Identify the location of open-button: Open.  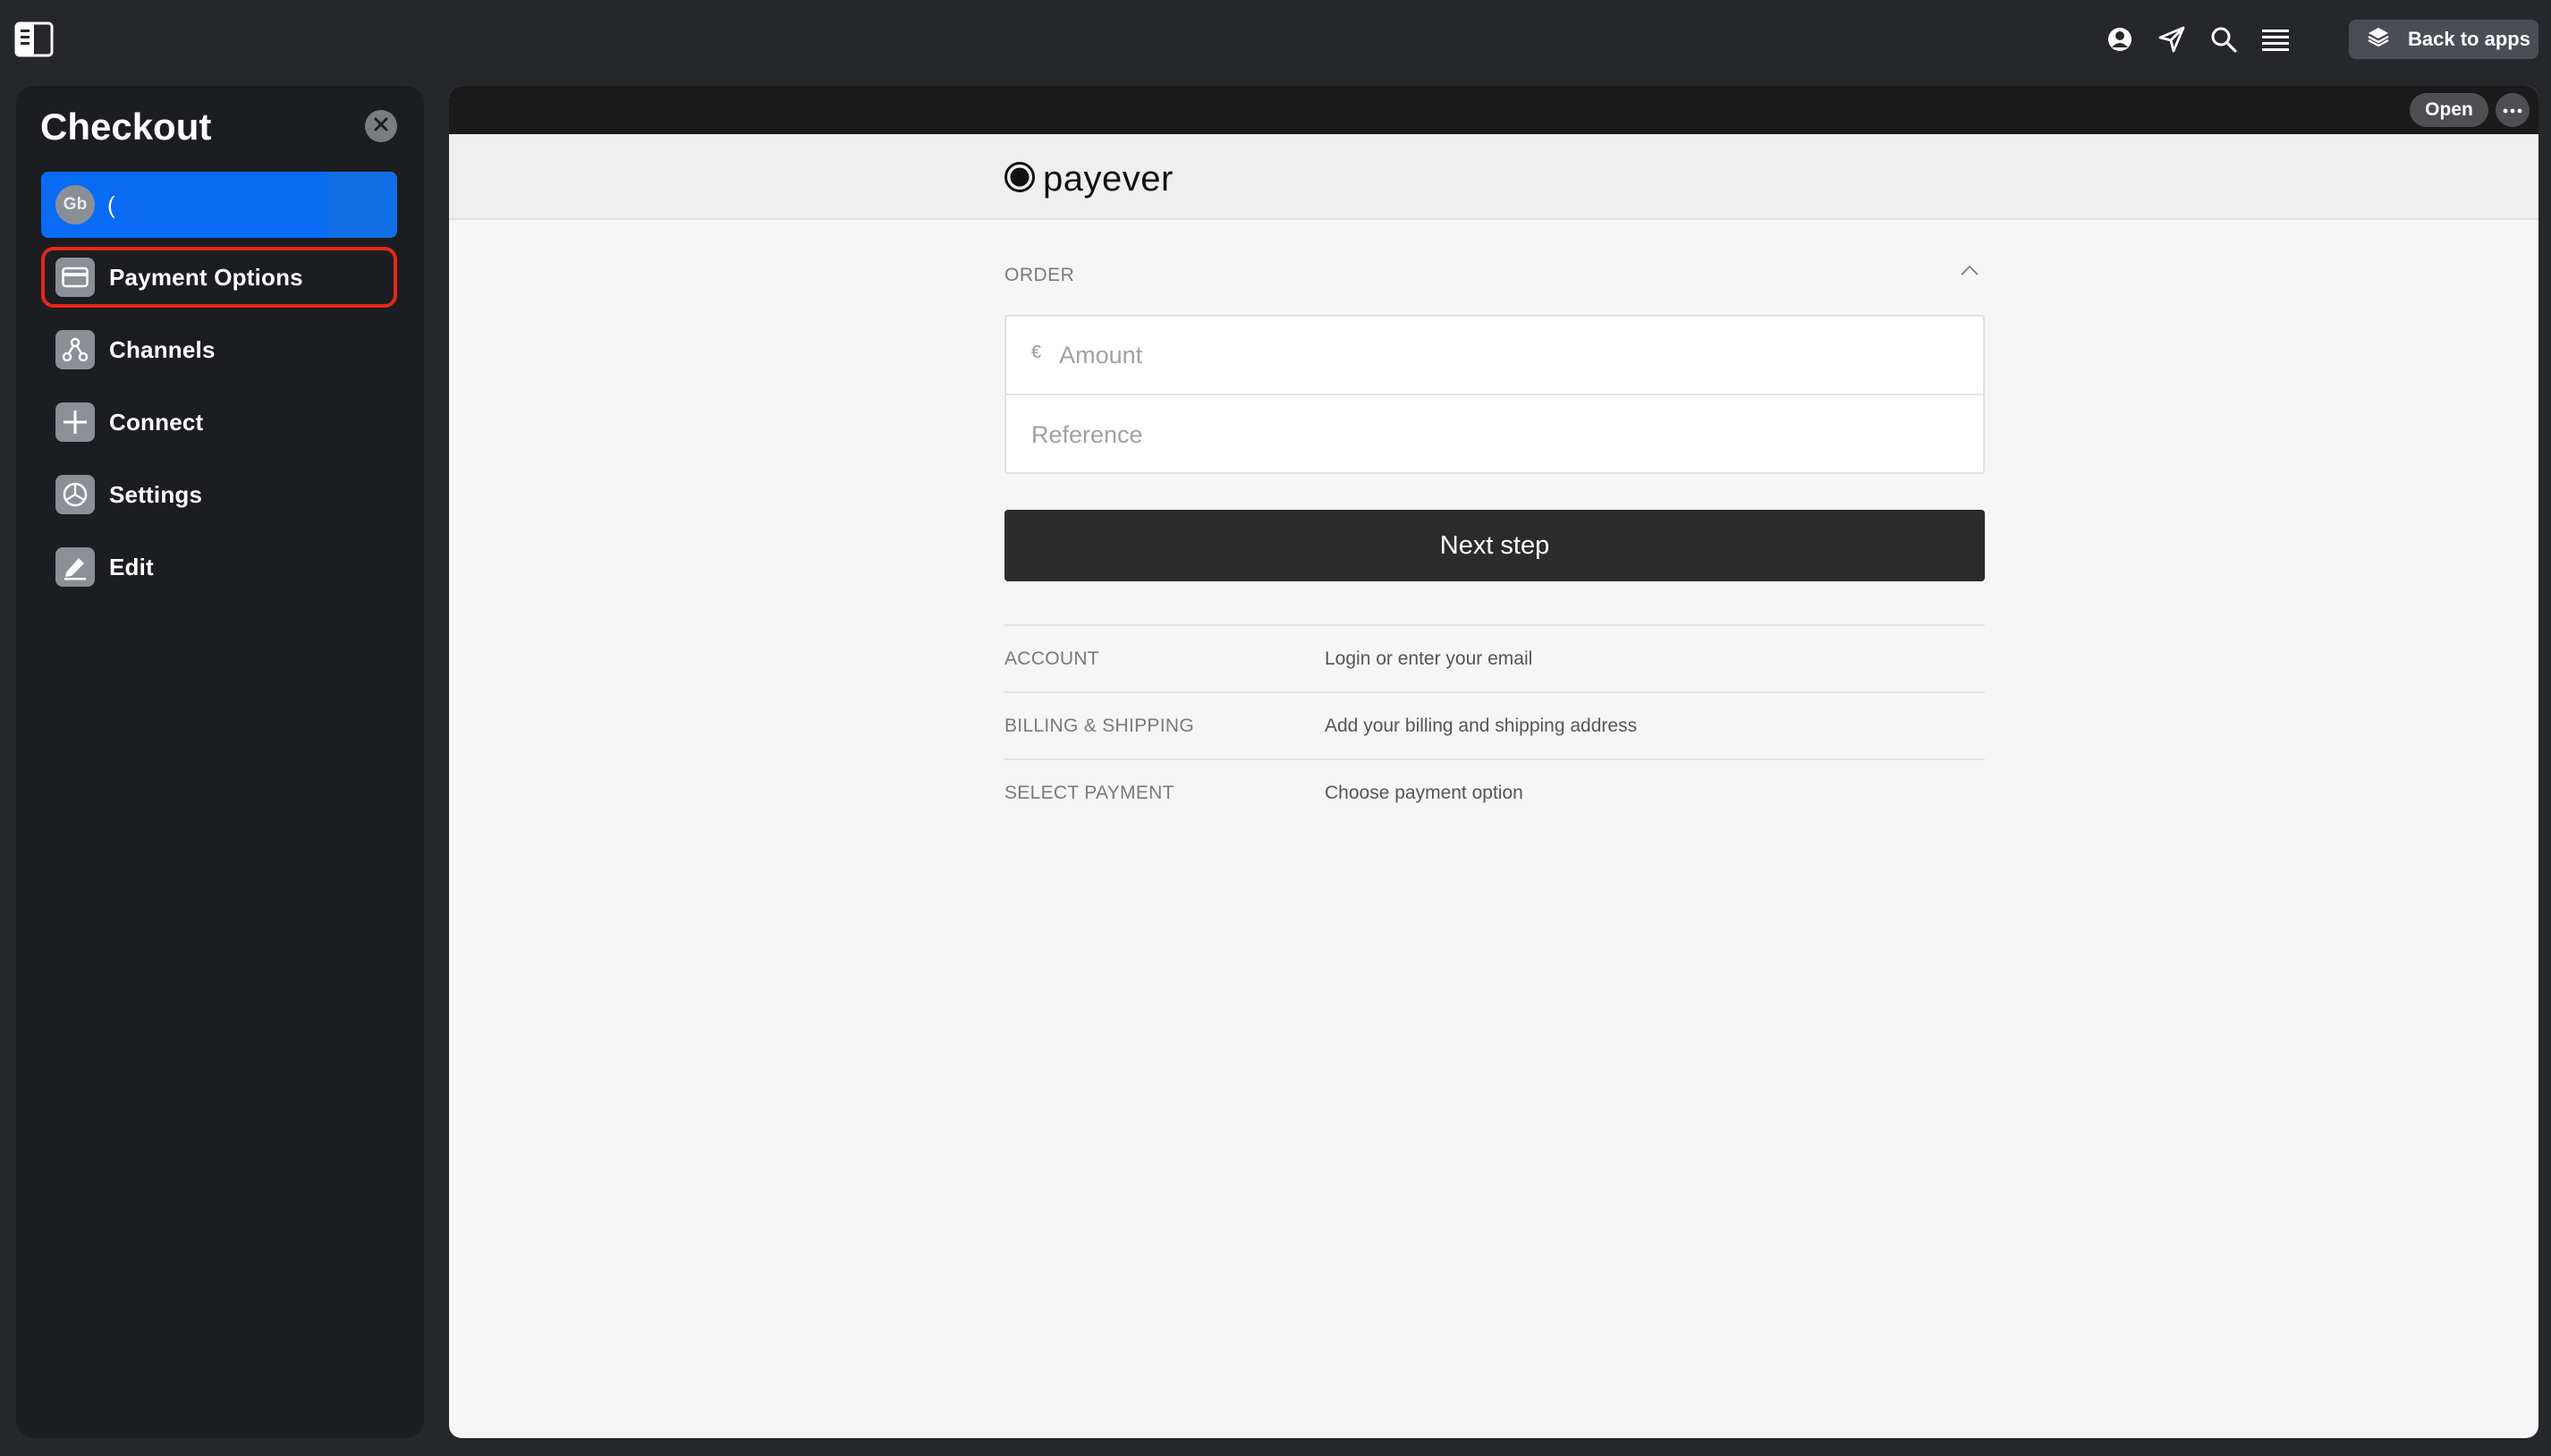
(2449, 110).